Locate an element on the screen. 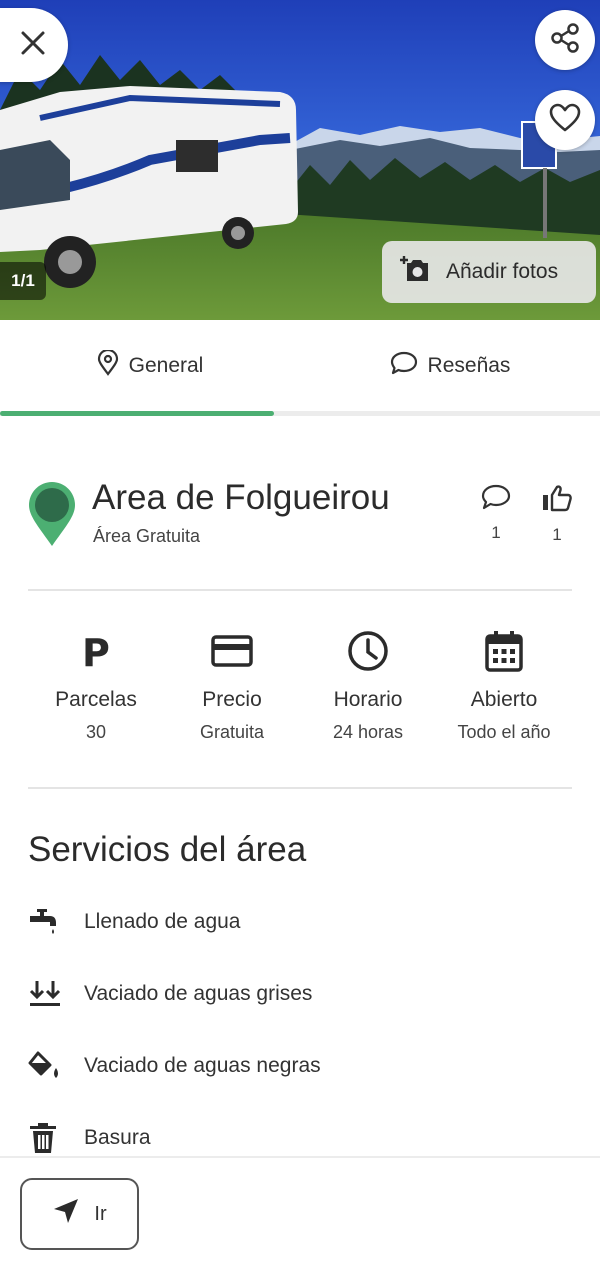 This screenshot has width=600, height=1266. favorite-button is located at coordinates (565, 120).